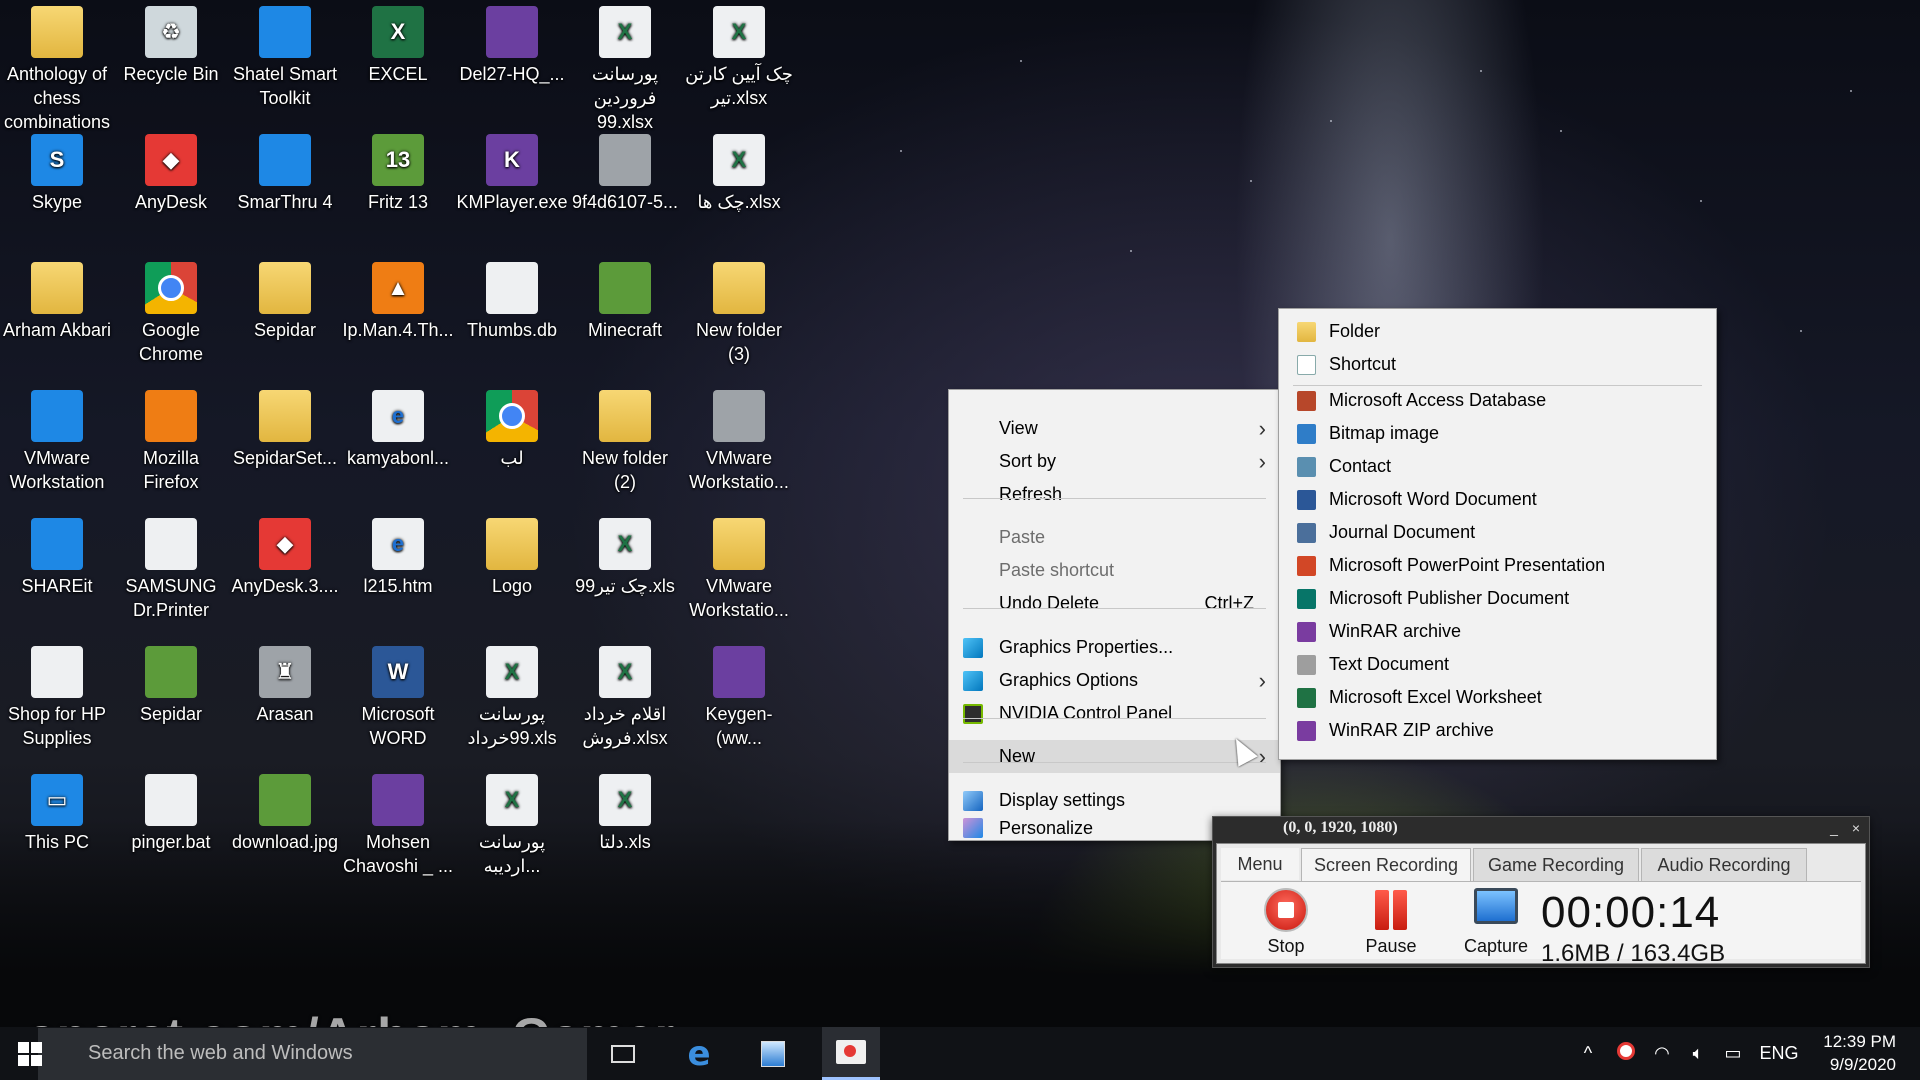 The image size is (1920, 1080). Describe the element at coordinates (171, 43) in the screenshot. I see `desktop-icon: ♻ Recycle Bin` at that location.